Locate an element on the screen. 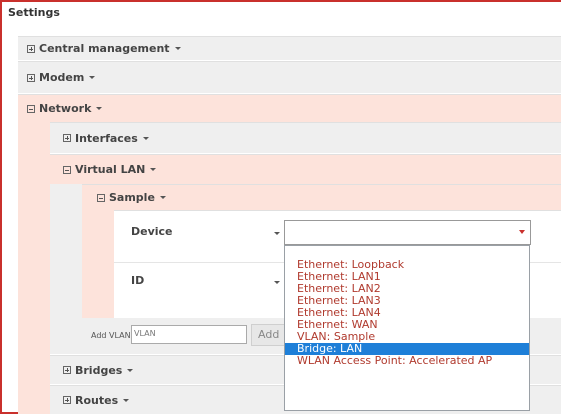  section-sample: Sample is located at coordinates (321, 197).